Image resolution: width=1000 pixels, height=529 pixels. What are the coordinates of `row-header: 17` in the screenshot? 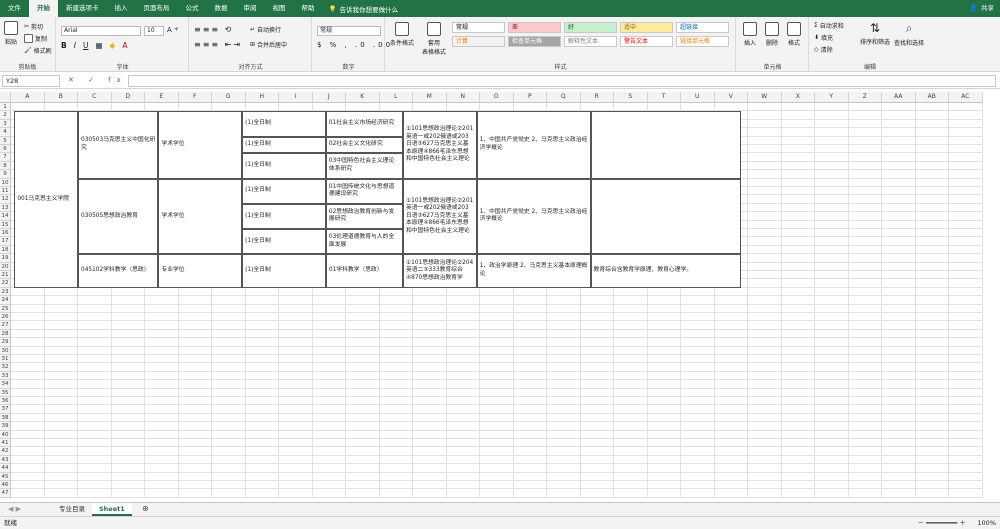 It's located at (5, 241).